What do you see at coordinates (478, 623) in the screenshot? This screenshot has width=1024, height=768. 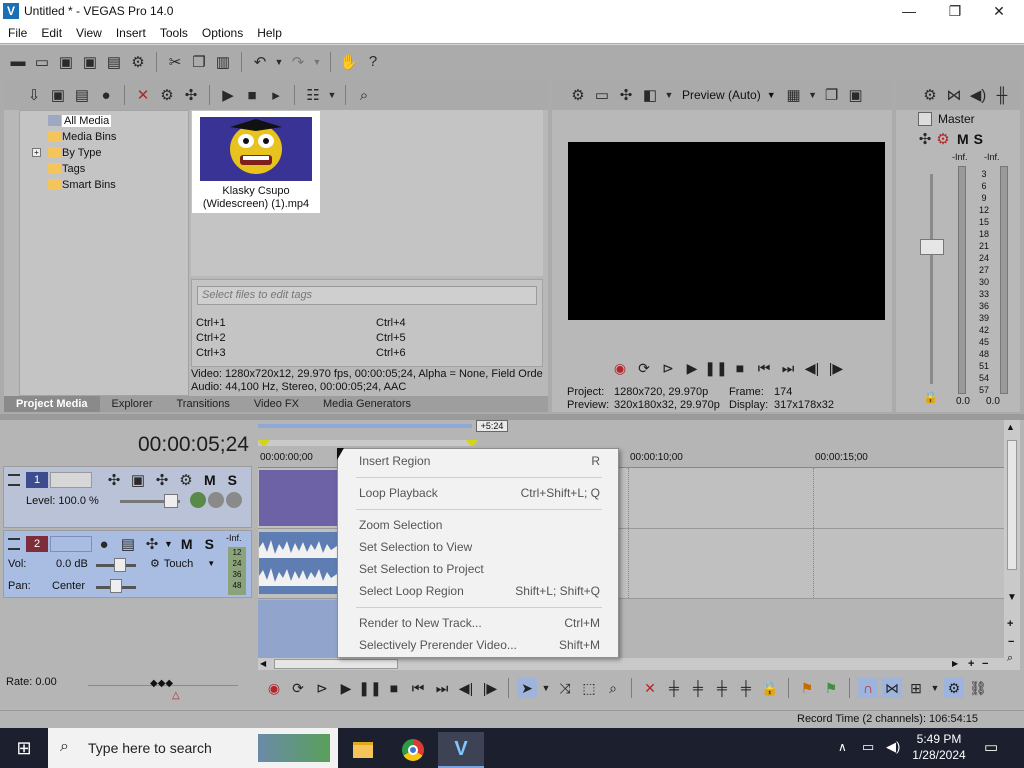 I see `menu-item-render-to-new-track: Render to New Track... Ctrl+M` at bounding box center [478, 623].